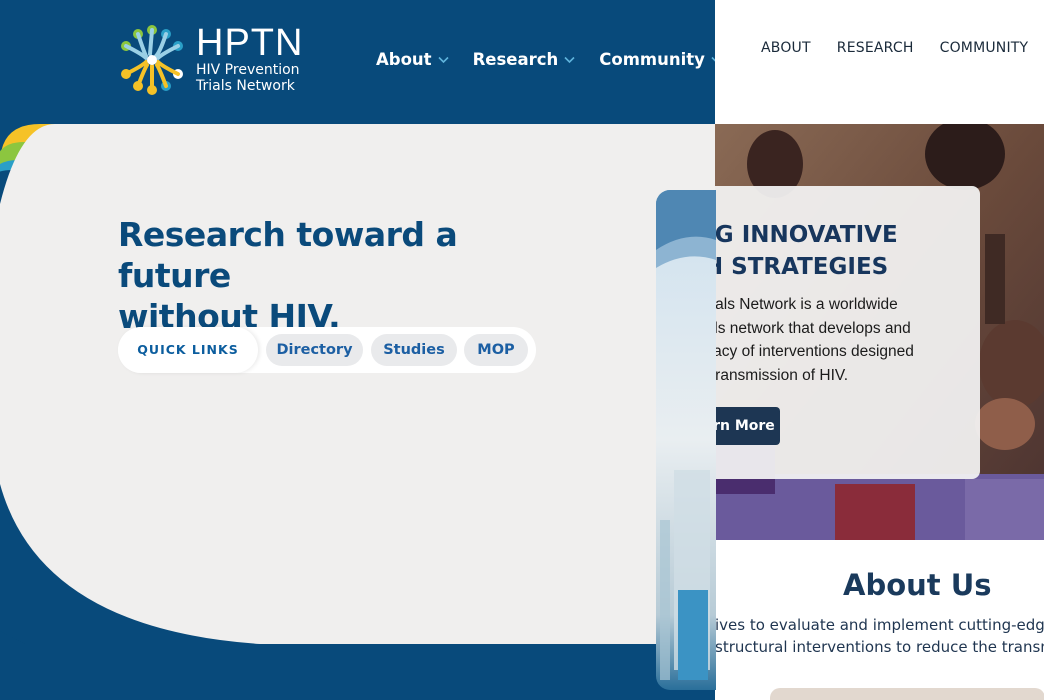 The height and width of the screenshot is (700, 1044). What do you see at coordinates (875, 48) in the screenshot?
I see `secondary-nav-research: RESEARCH` at bounding box center [875, 48].